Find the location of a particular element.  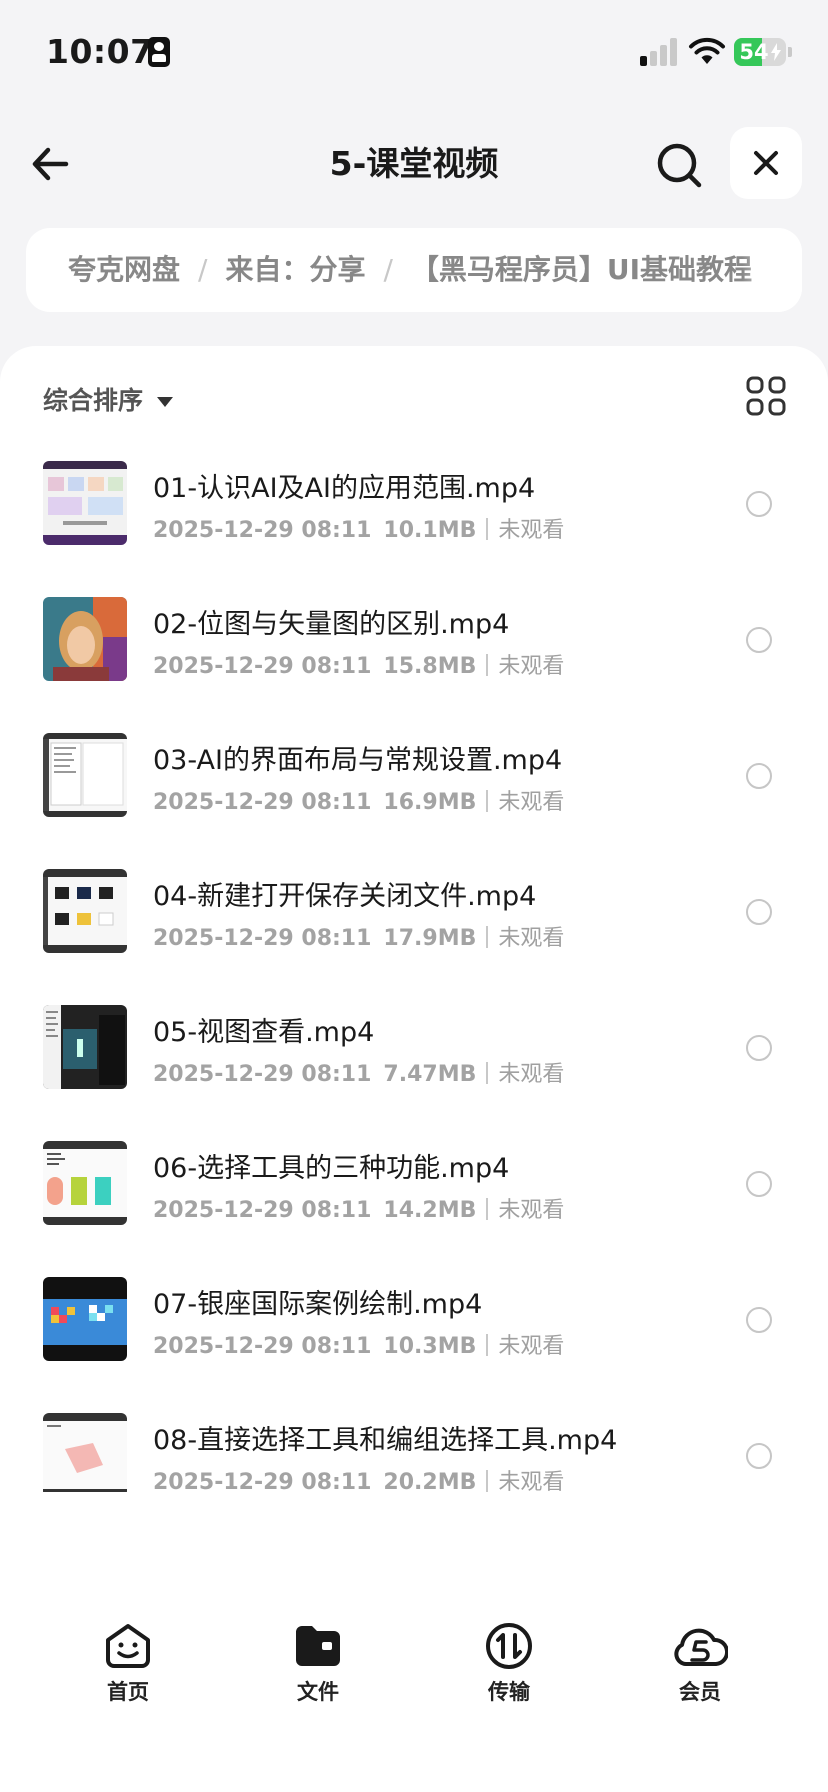

file-name: 05-视图查看.mp4 is located at coordinates (264, 1032).